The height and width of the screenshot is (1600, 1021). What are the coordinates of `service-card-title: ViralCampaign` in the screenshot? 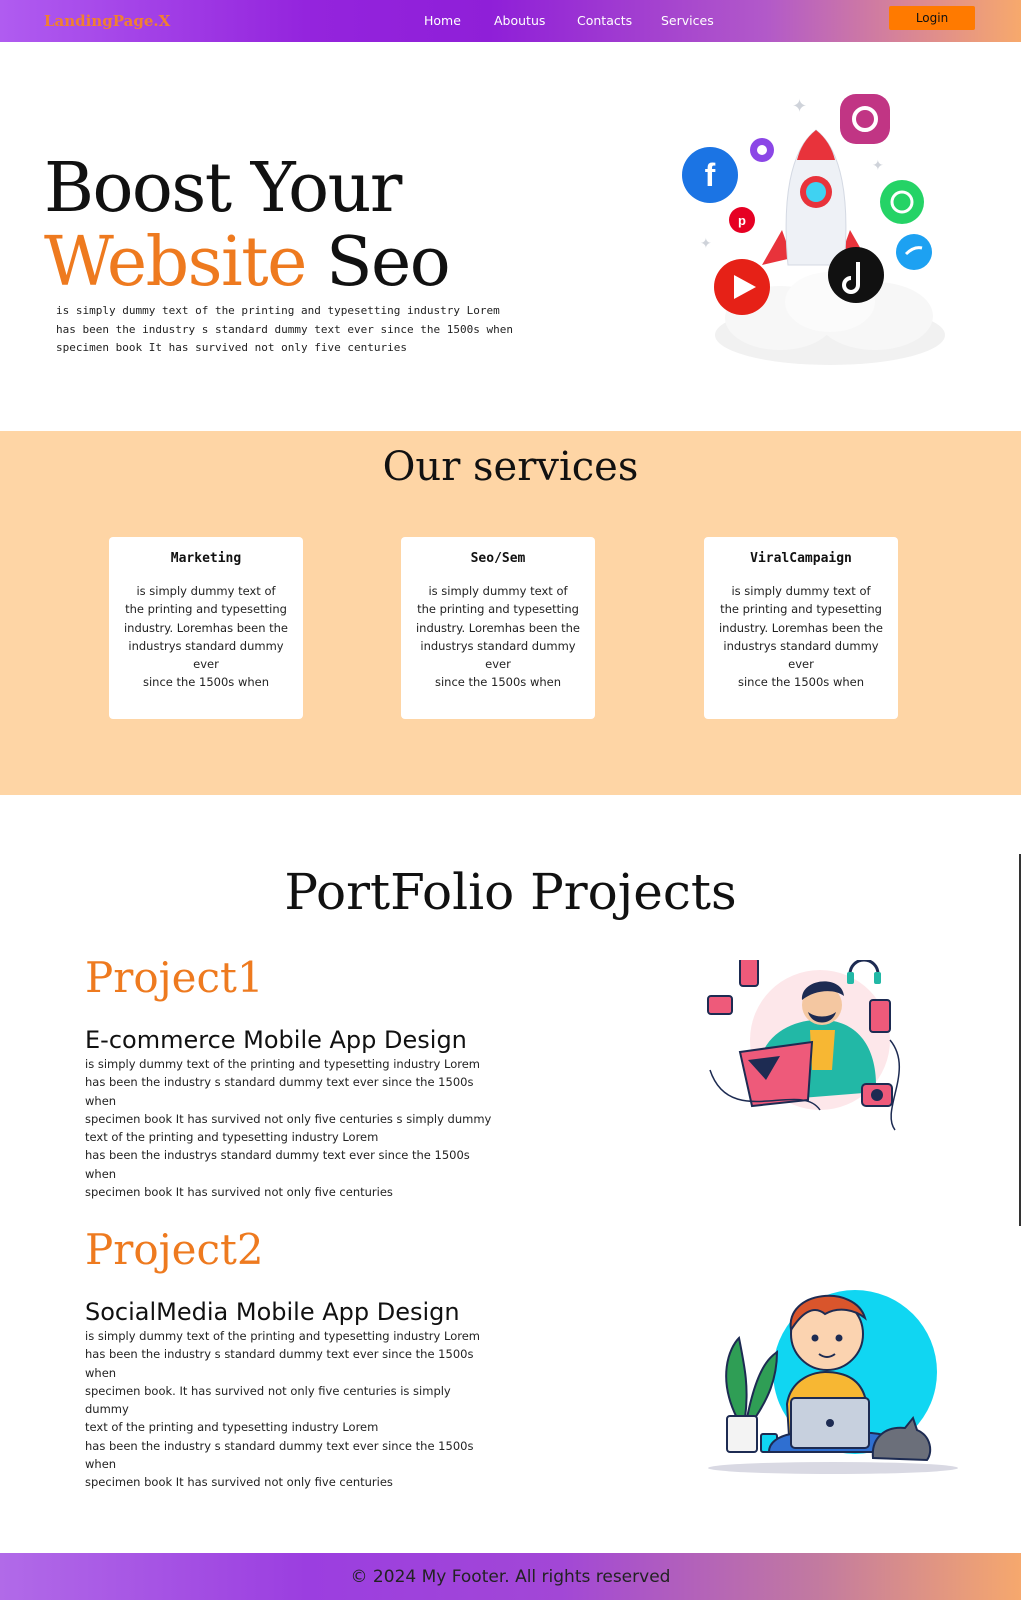 It's located at (801, 558).